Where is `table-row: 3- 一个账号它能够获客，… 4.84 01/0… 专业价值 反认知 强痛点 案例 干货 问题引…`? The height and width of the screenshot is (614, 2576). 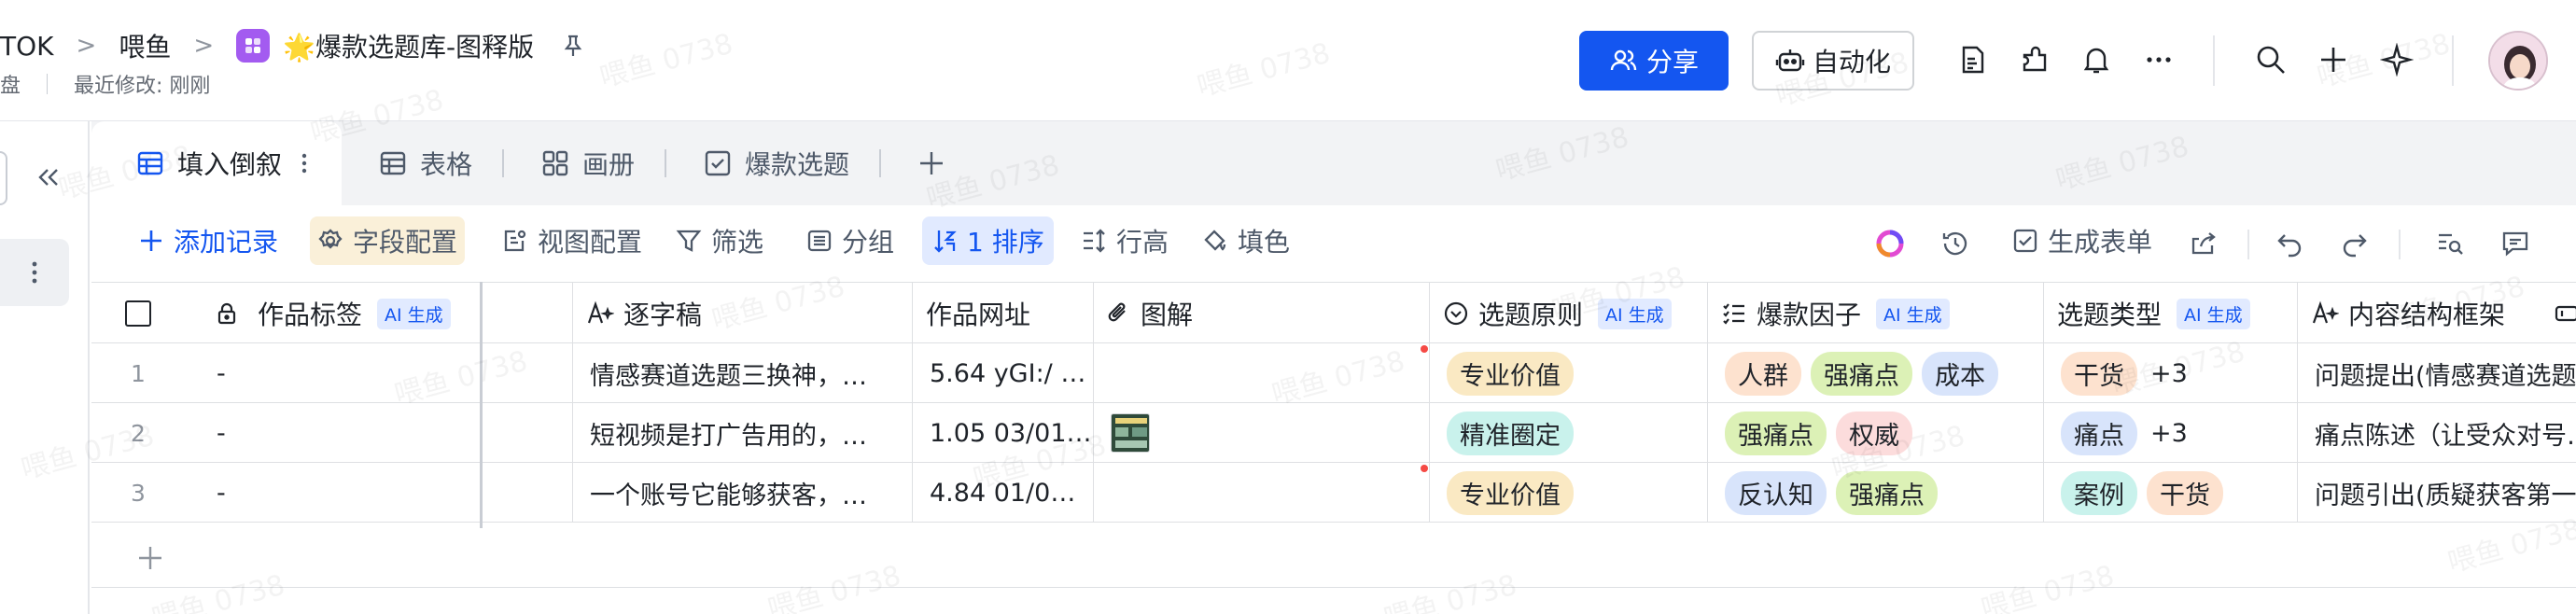
table-row: 3- 一个账号它能够获客，… 4.84 01/0… 专业价值 反认知 强痛点 案例 干货 问题引… is located at coordinates (1333, 493).